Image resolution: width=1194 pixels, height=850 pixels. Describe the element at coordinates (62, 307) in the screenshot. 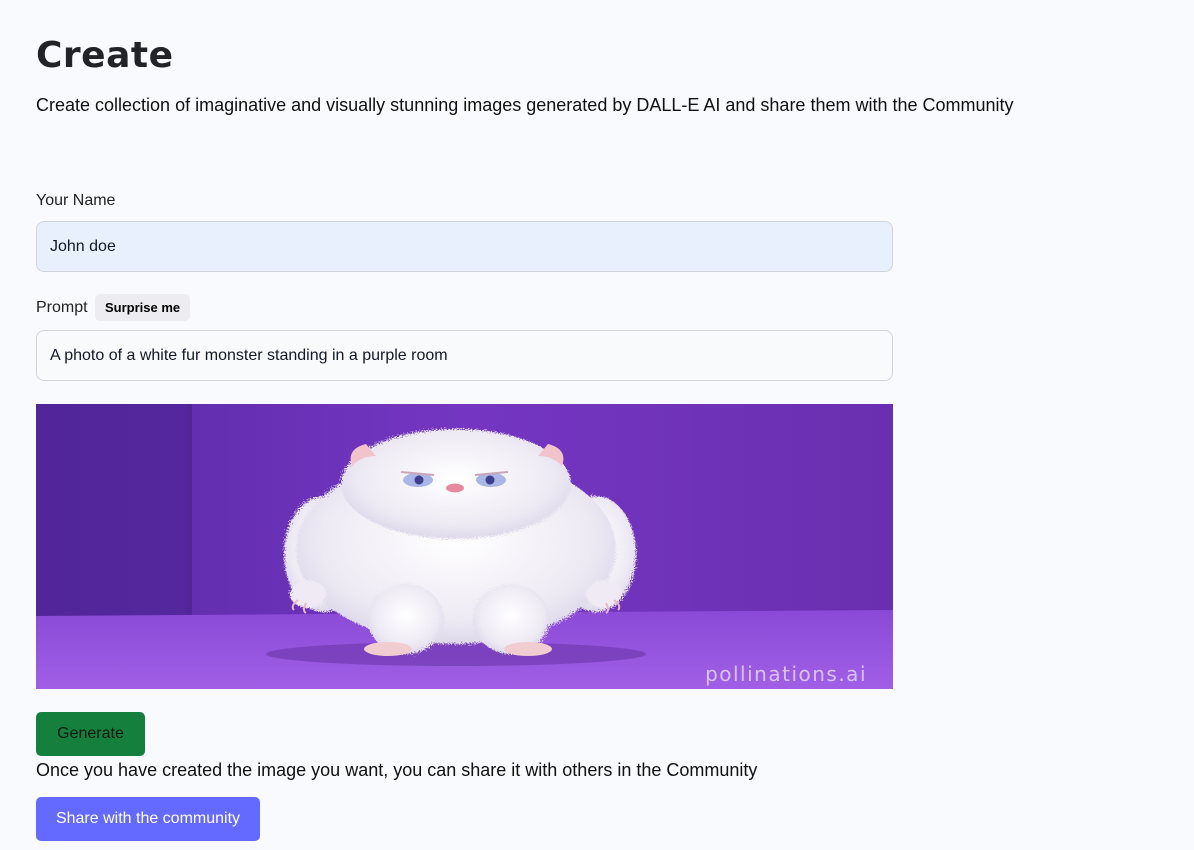

I see `prompt-label: Prompt` at that location.